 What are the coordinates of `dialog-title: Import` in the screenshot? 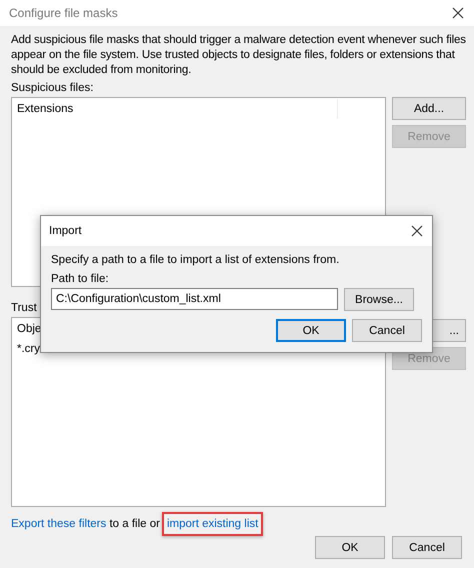 It's located at (65, 231).